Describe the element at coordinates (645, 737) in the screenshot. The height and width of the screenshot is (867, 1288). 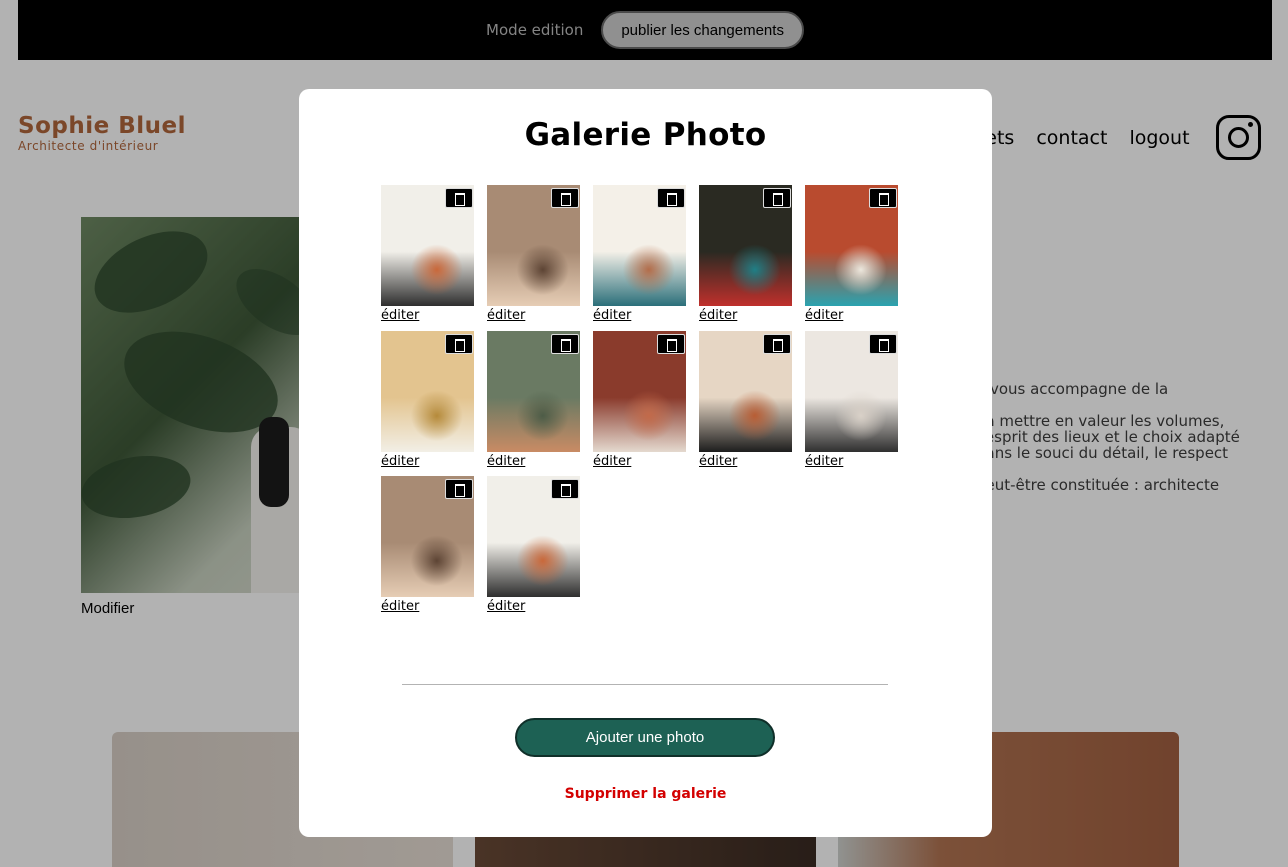
I see `add-photo-button: Ajouter une photo` at that location.